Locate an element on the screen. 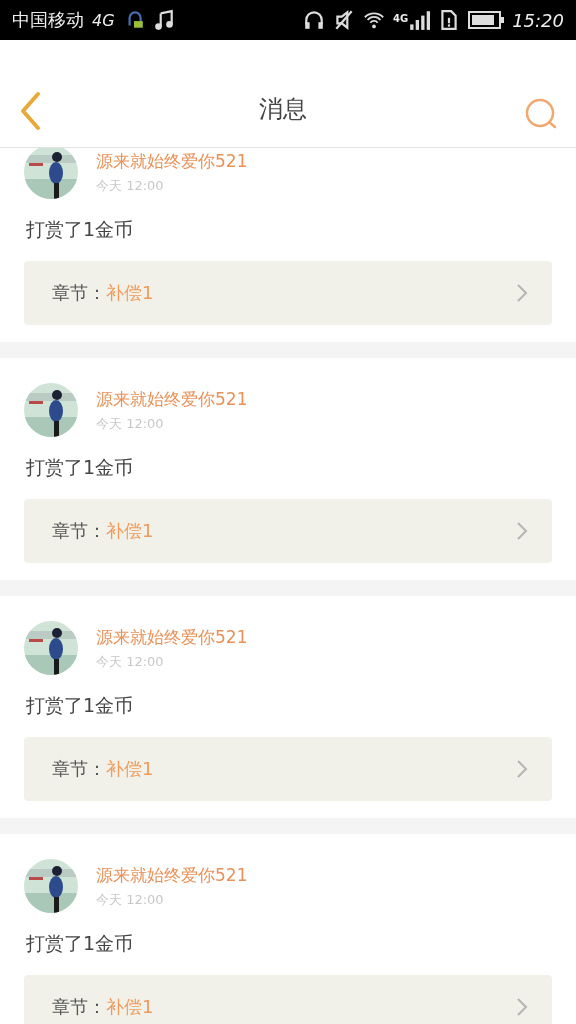 The height and width of the screenshot is (1024, 576). battery-icon is located at coordinates (486, 20).